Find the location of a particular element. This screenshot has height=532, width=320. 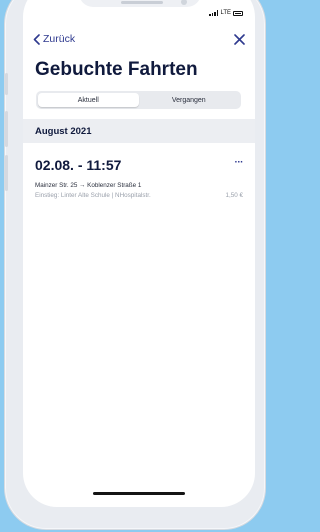

tab-aktuell: Aktuell is located at coordinates (88, 100).